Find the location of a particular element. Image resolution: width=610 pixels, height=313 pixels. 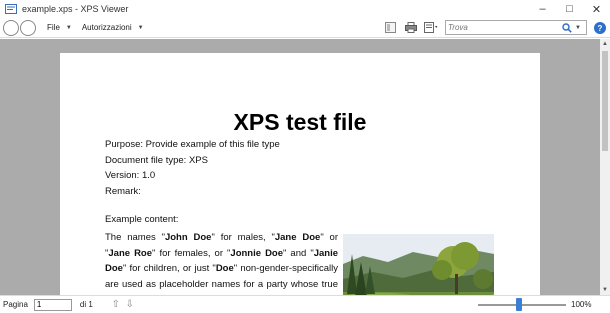

back-button is located at coordinates (11, 27).